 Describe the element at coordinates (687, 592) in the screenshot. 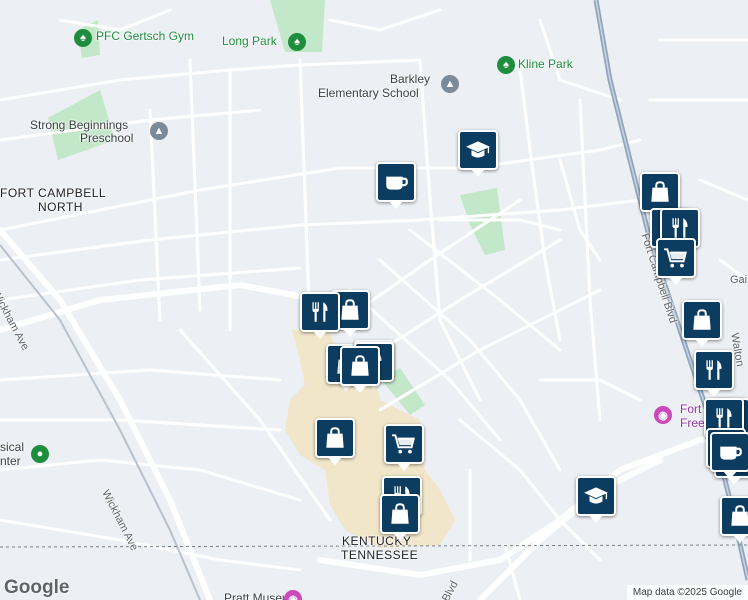

I see `map-attribution: Map data ©2025 Google` at that location.